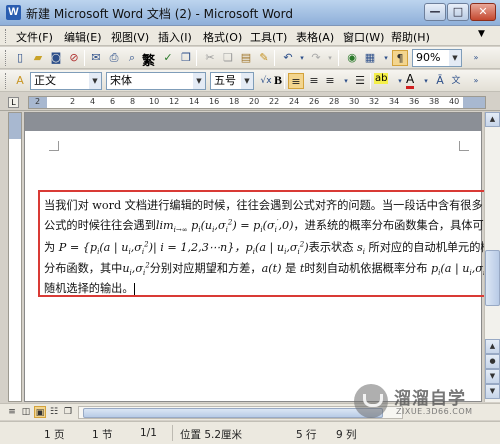 The width and height of the screenshot is (500, 444). What do you see at coordinates (113, 101) in the screenshot?
I see `ruler-number: 6` at bounding box center [113, 101].